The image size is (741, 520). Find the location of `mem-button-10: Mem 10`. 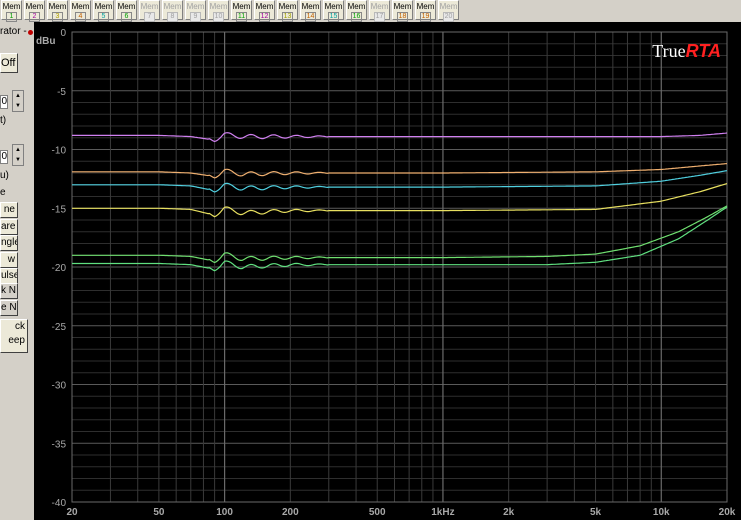

mem-button-10: Mem 10 is located at coordinates (218, 11).